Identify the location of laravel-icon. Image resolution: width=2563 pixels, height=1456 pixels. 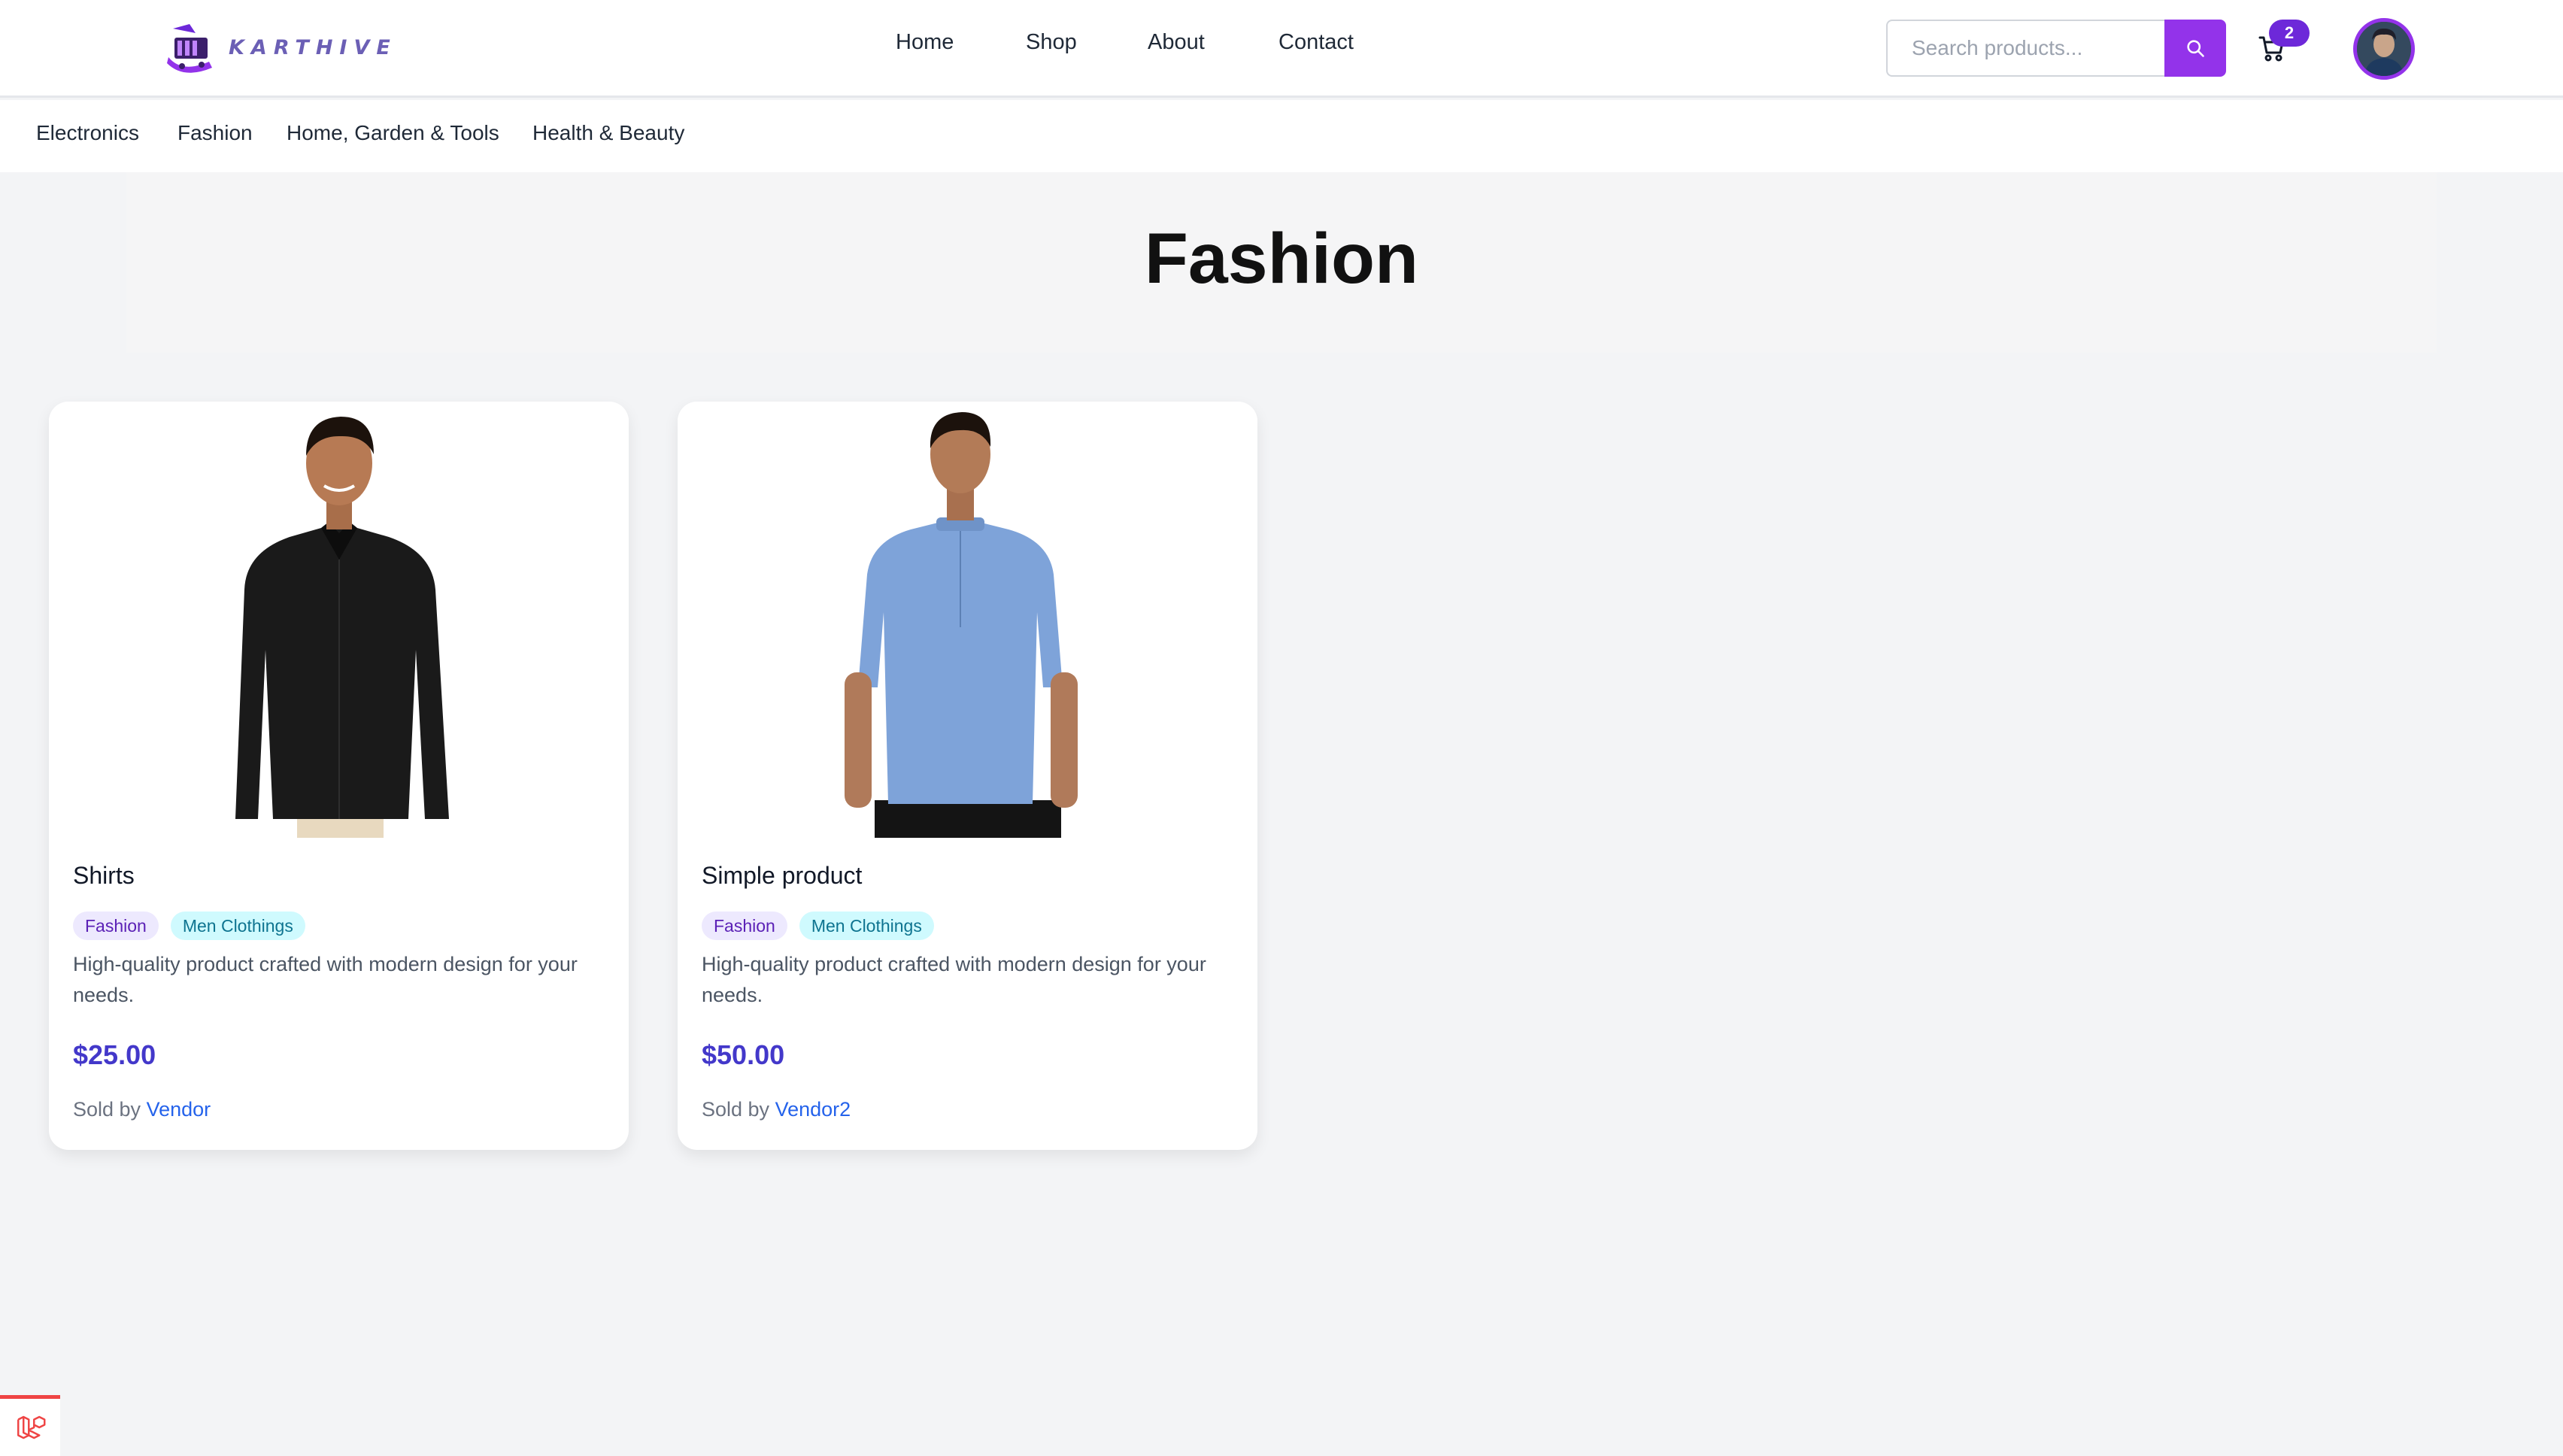
(31, 1427).